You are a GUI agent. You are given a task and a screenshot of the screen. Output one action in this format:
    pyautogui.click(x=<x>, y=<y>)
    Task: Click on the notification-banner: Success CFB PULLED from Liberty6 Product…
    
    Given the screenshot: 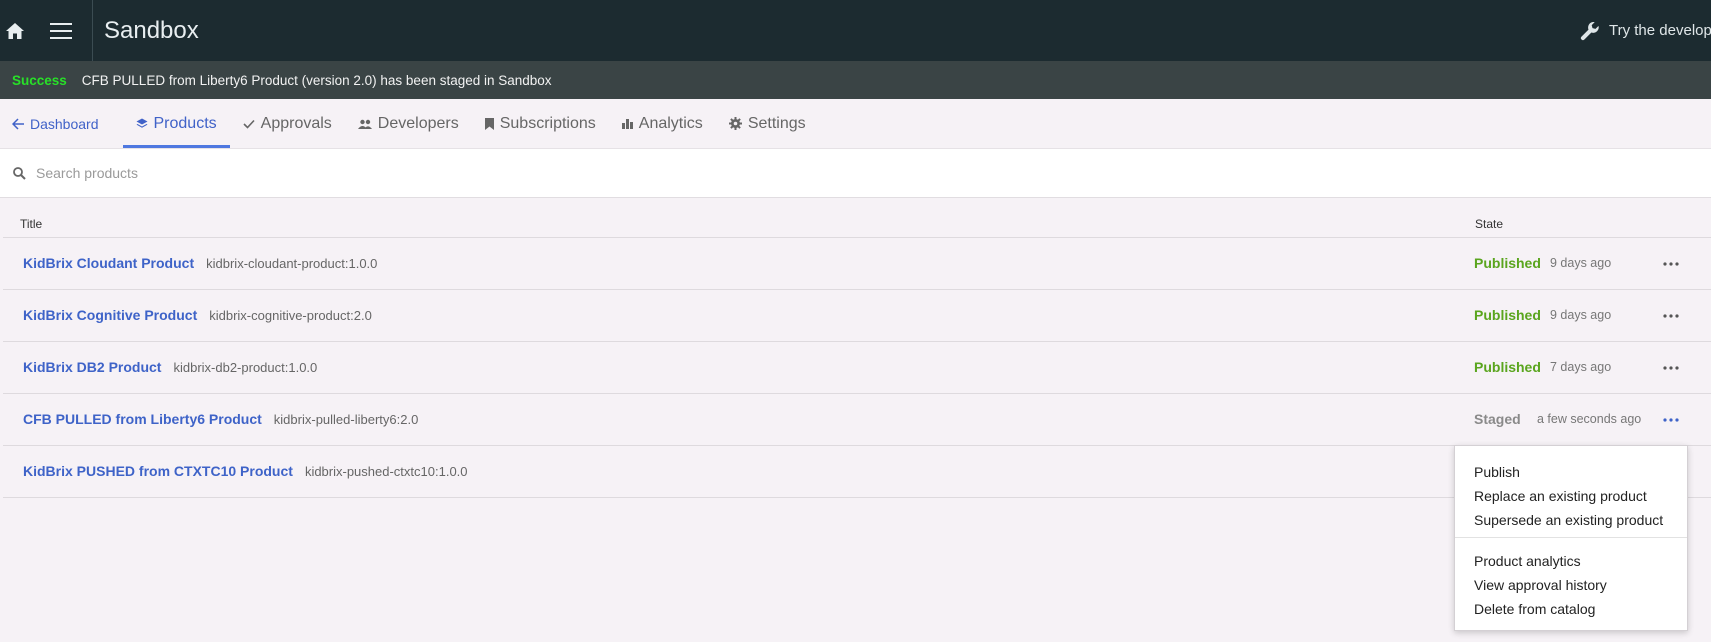 What is the action you would take?
    pyautogui.click(x=855, y=80)
    